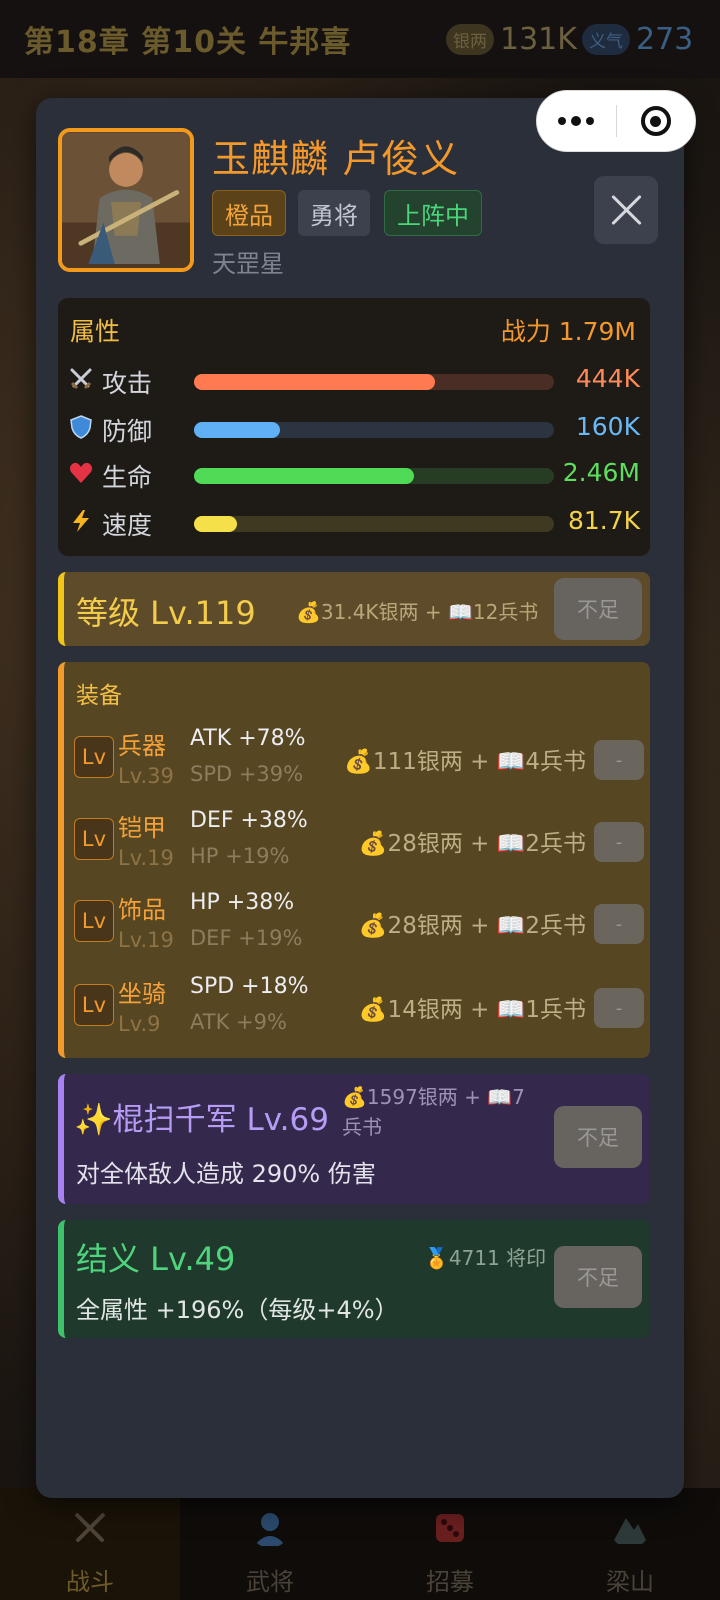  Describe the element at coordinates (237, 1310) in the screenshot. I see `bond-description: 全属性 +196%（每级+4%）` at that location.